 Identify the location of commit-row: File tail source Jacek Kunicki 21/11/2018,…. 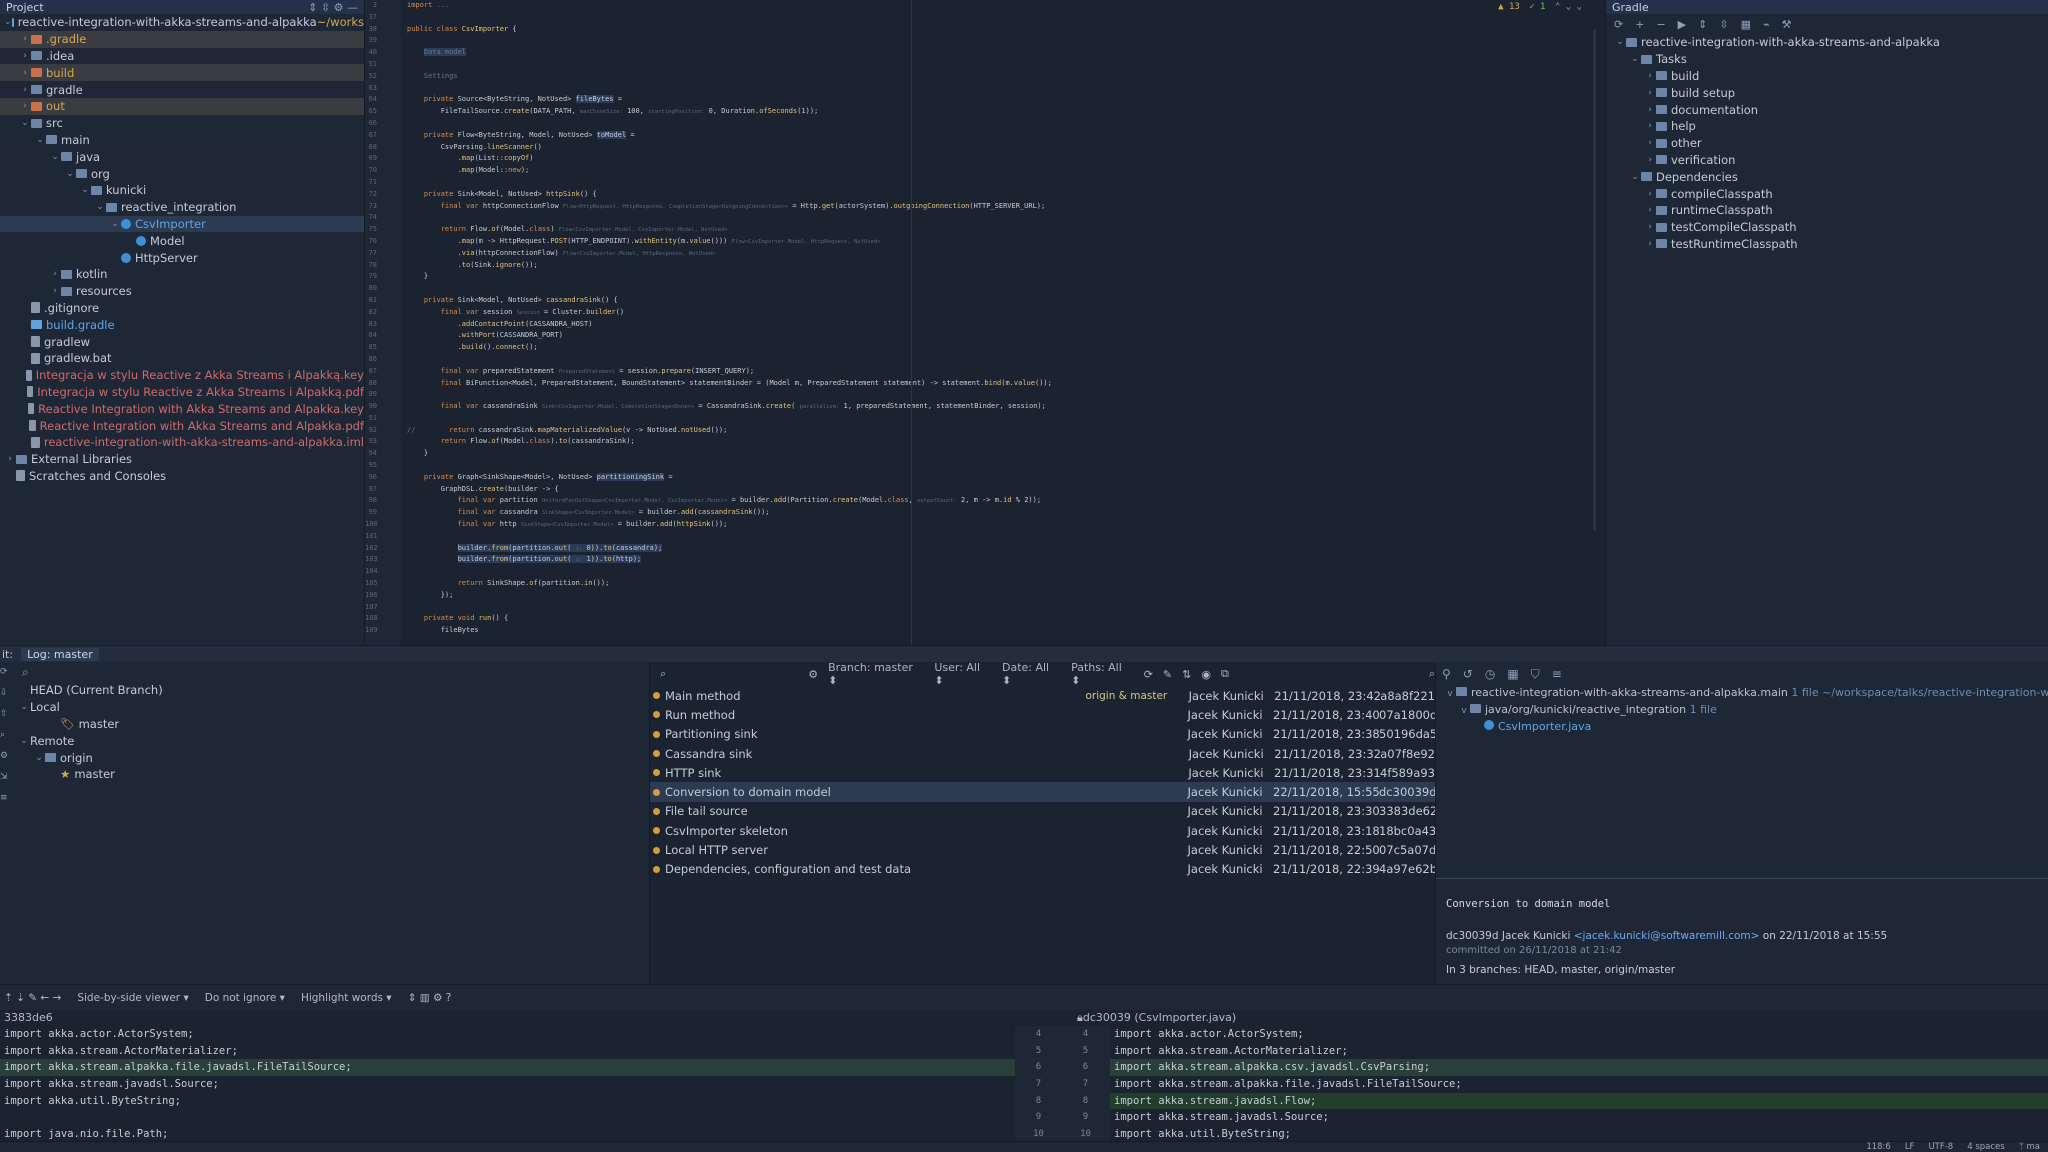
(1043, 811).